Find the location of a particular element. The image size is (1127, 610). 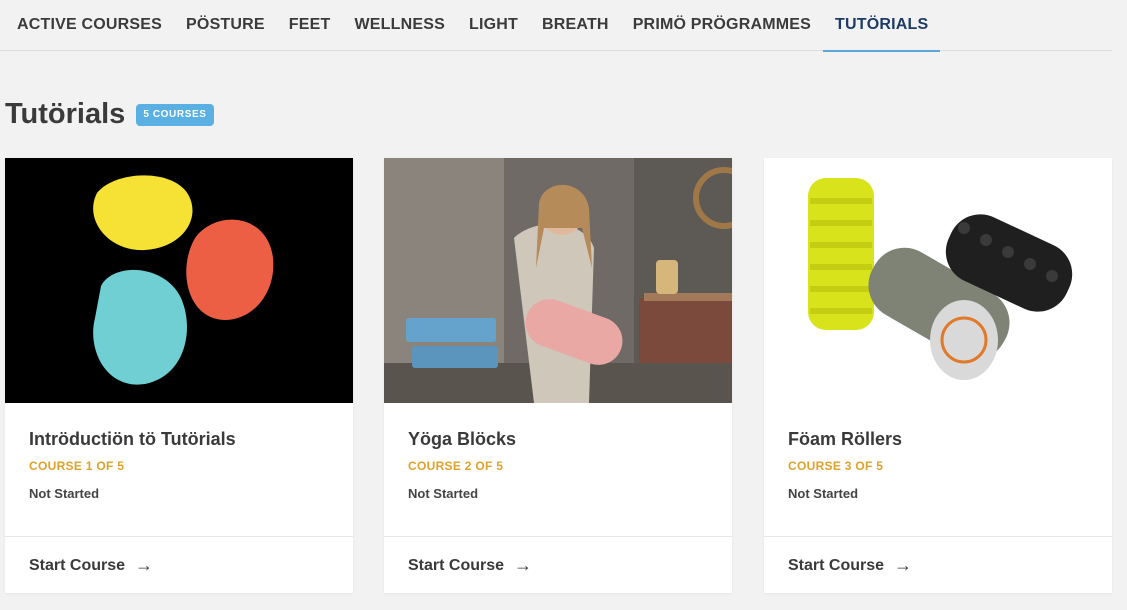

course-title: Yöga Blöcks is located at coordinates (558, 439).